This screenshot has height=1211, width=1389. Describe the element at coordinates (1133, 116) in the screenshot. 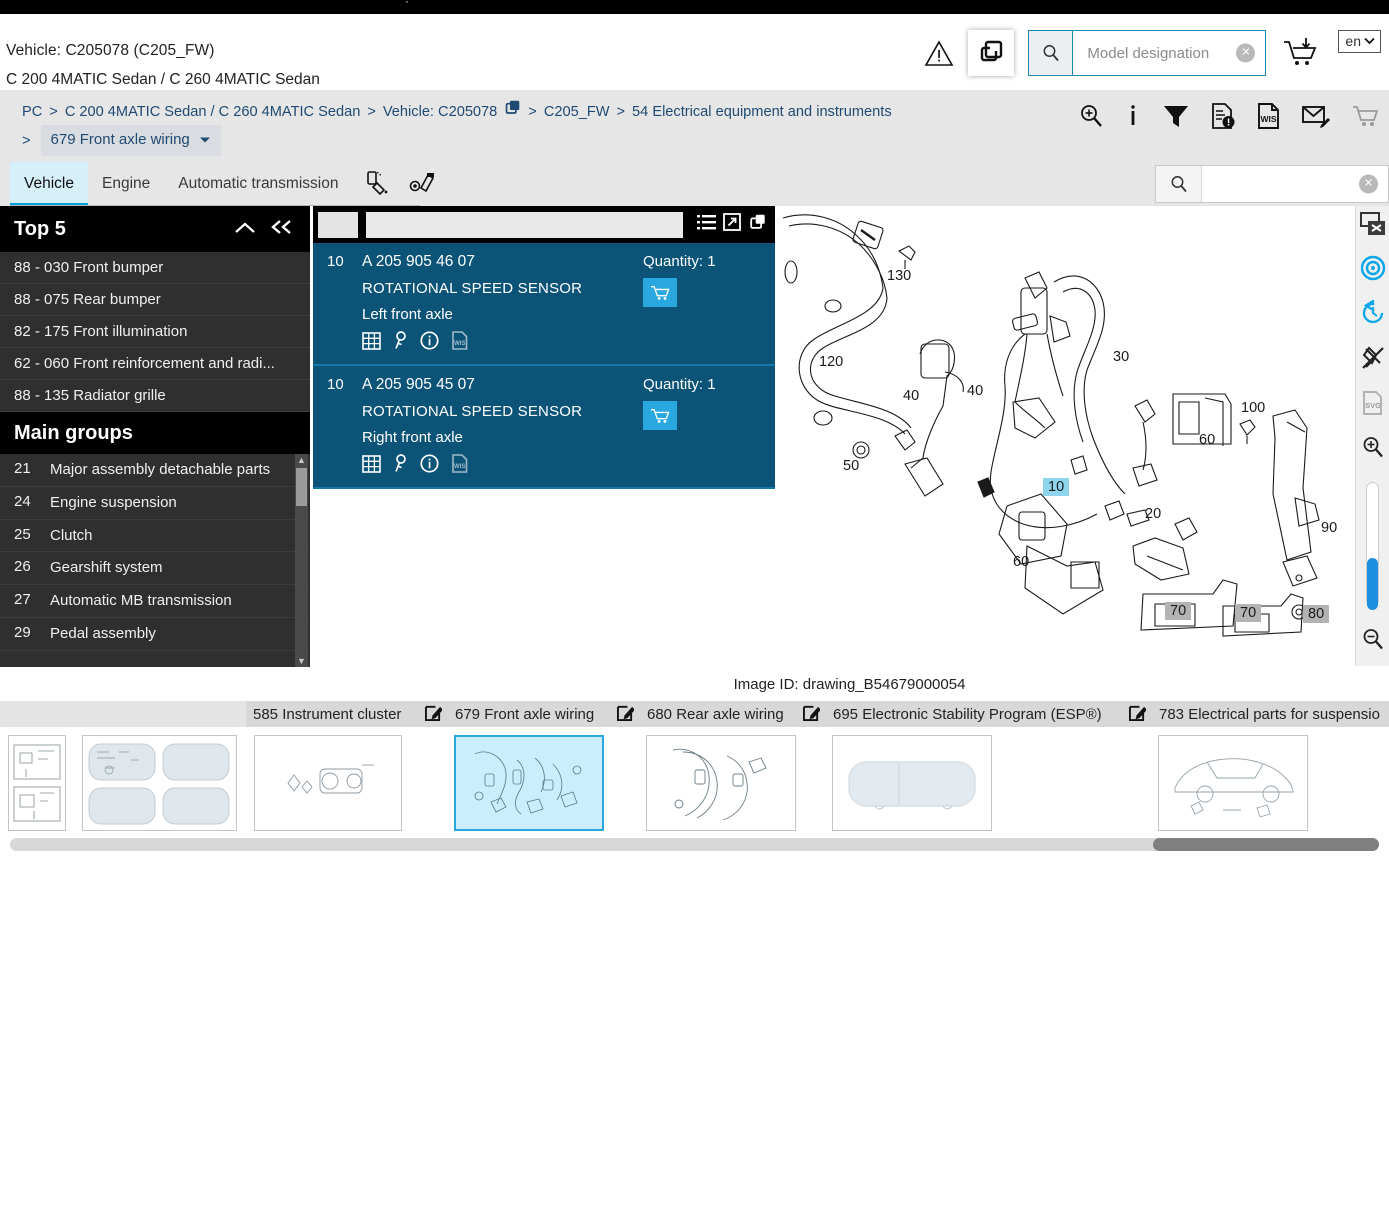

I see `info-icon` at that location.